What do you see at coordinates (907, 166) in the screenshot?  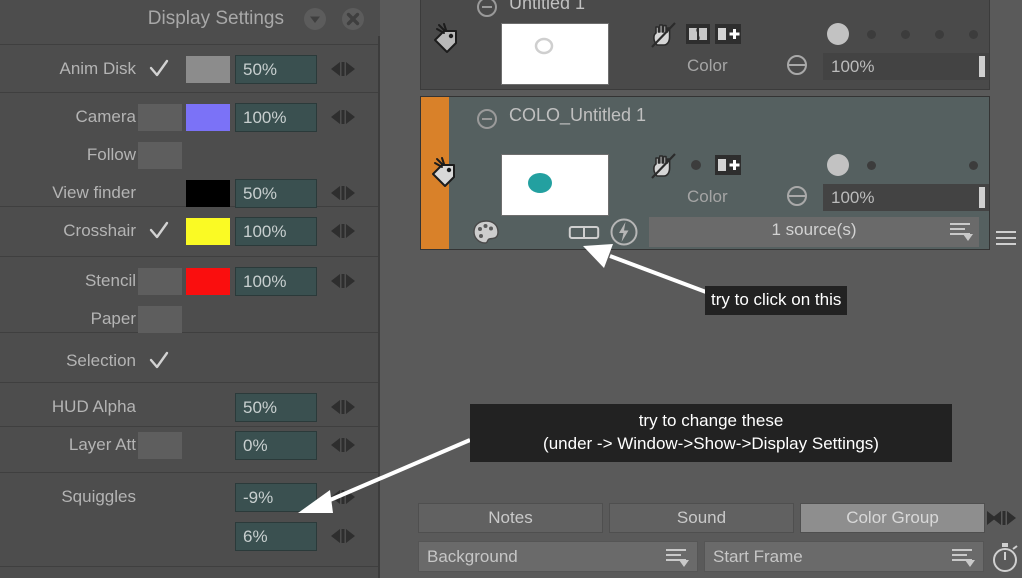 I see `filter-dots-selected` at bounding box center [907, 166].